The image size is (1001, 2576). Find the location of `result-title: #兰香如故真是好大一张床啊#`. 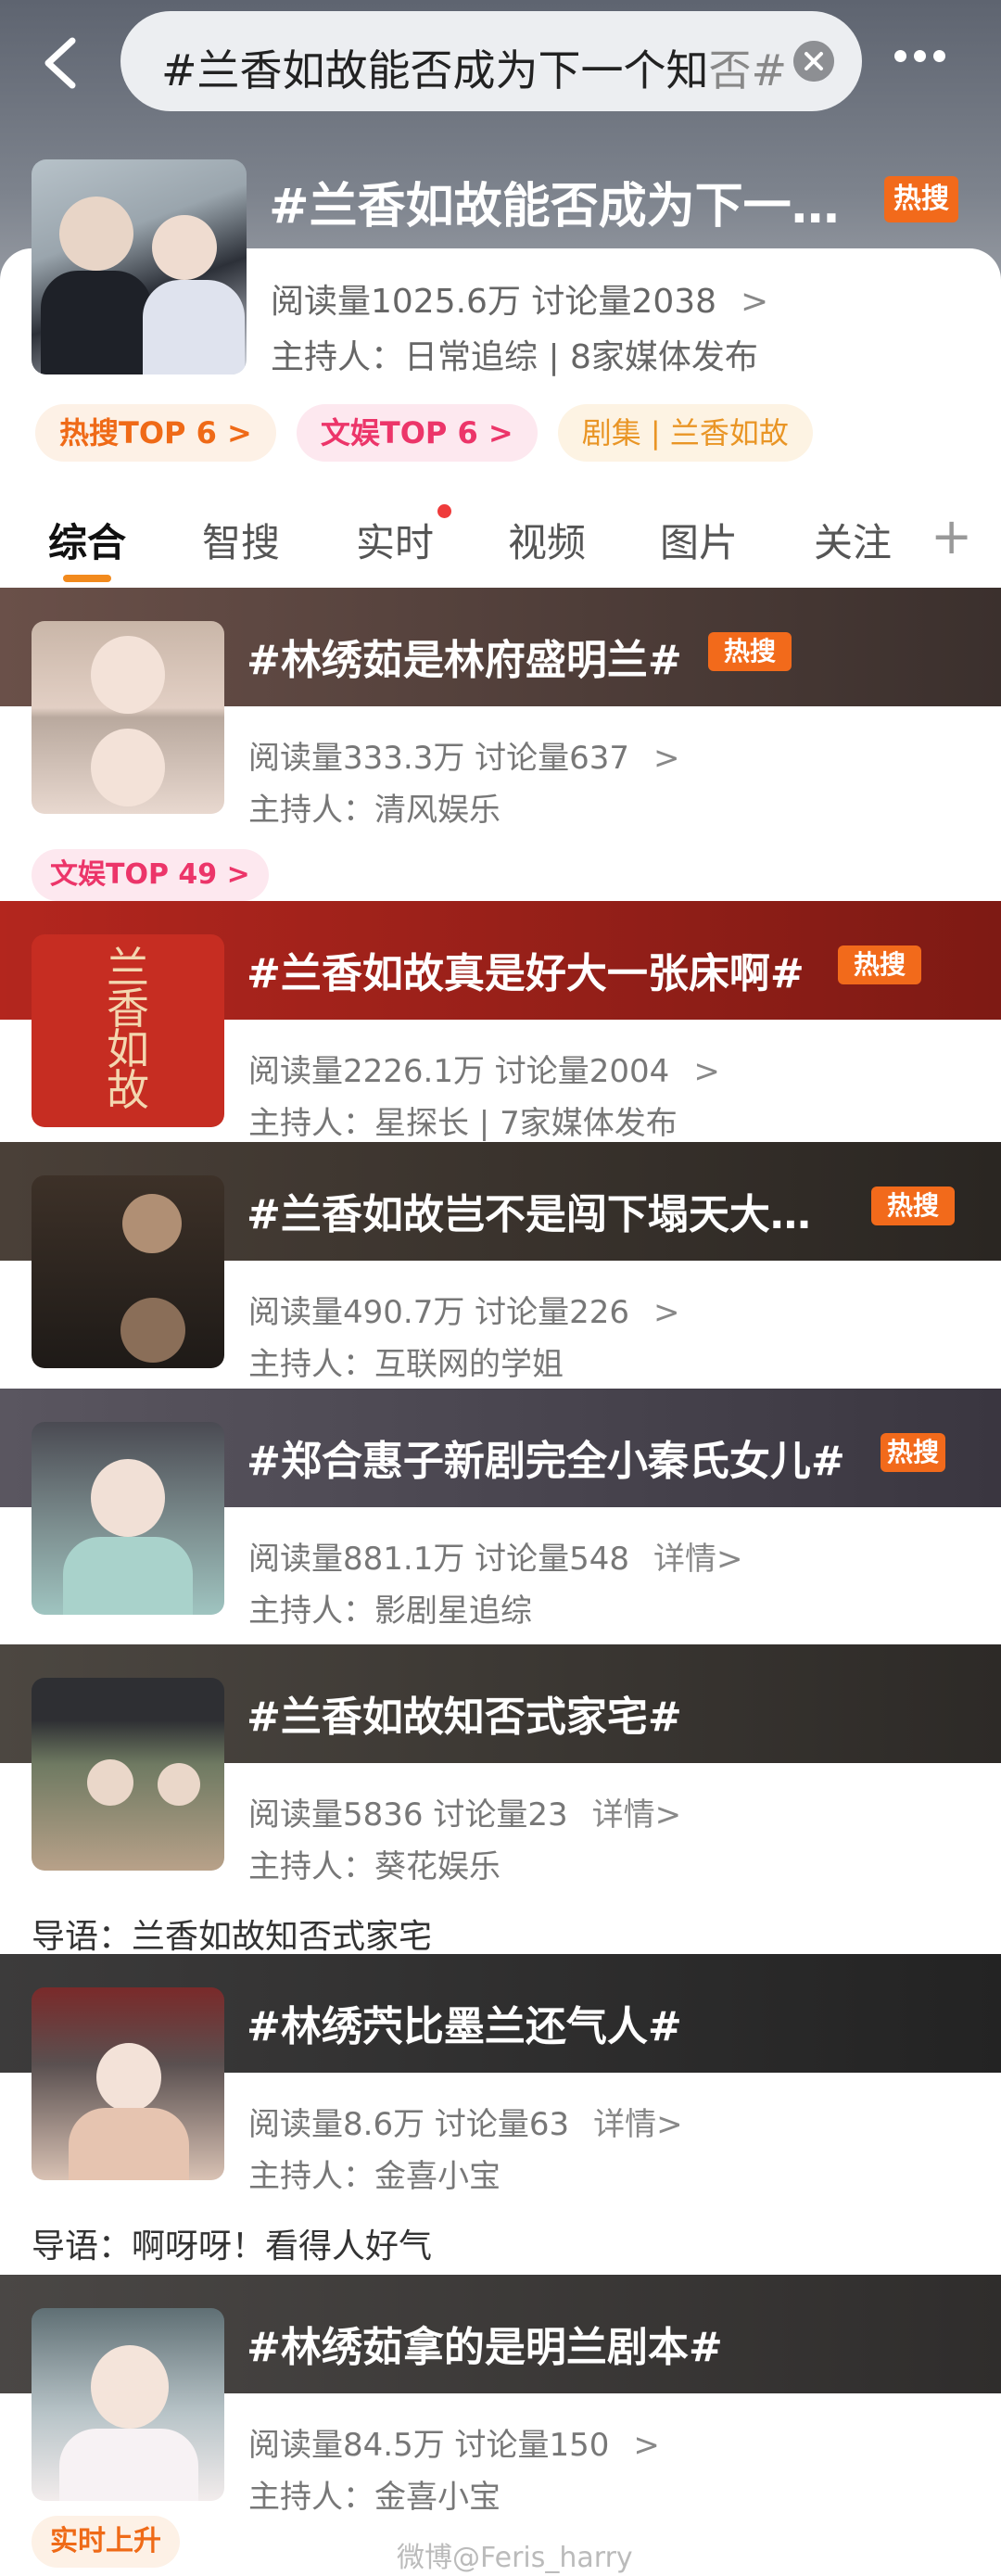

result-title: #兰香如故真是好大一张床啊# is located at coordinates (526, 973).